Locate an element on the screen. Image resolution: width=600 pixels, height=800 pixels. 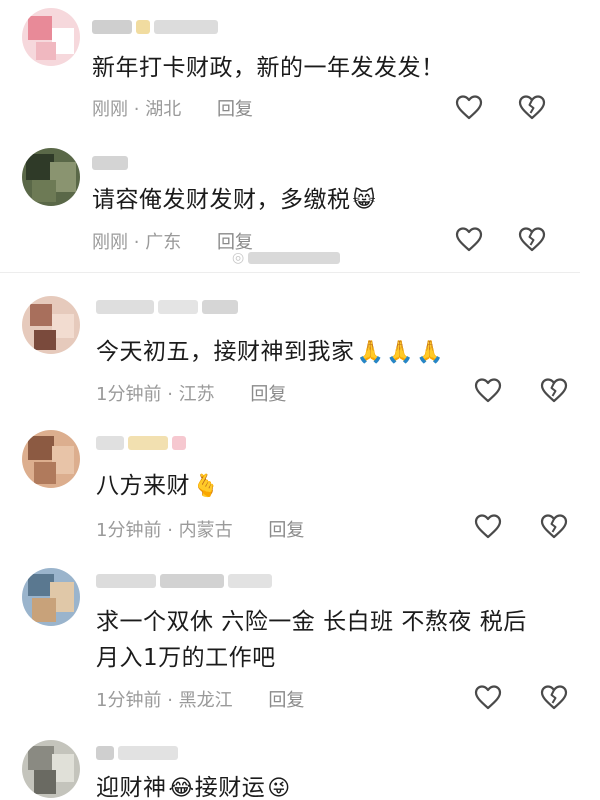
comment-meta: 1分钟前 · 黑龙江 回复 is located at coordinates (200, 699).